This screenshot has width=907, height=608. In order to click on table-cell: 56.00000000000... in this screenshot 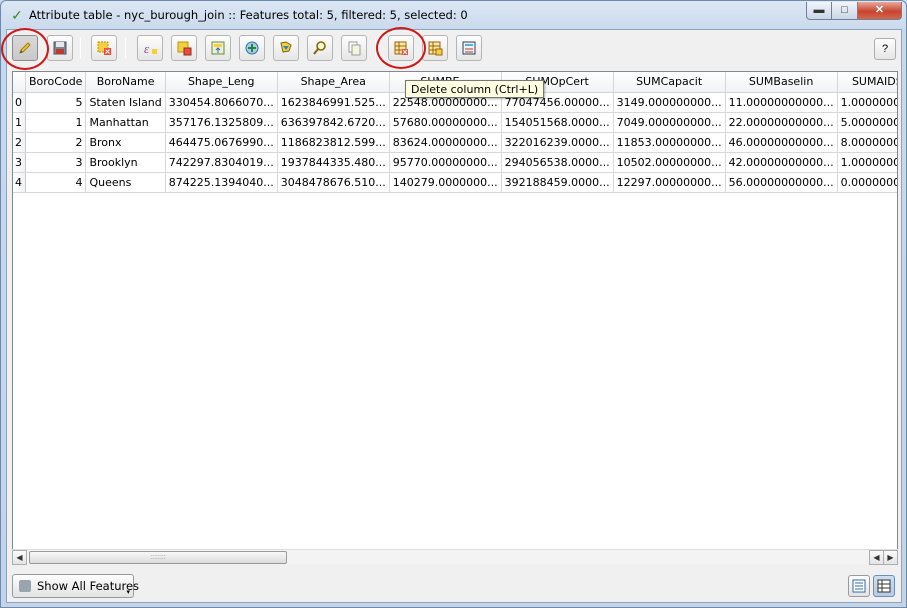, I will do `click(781, 182)`.